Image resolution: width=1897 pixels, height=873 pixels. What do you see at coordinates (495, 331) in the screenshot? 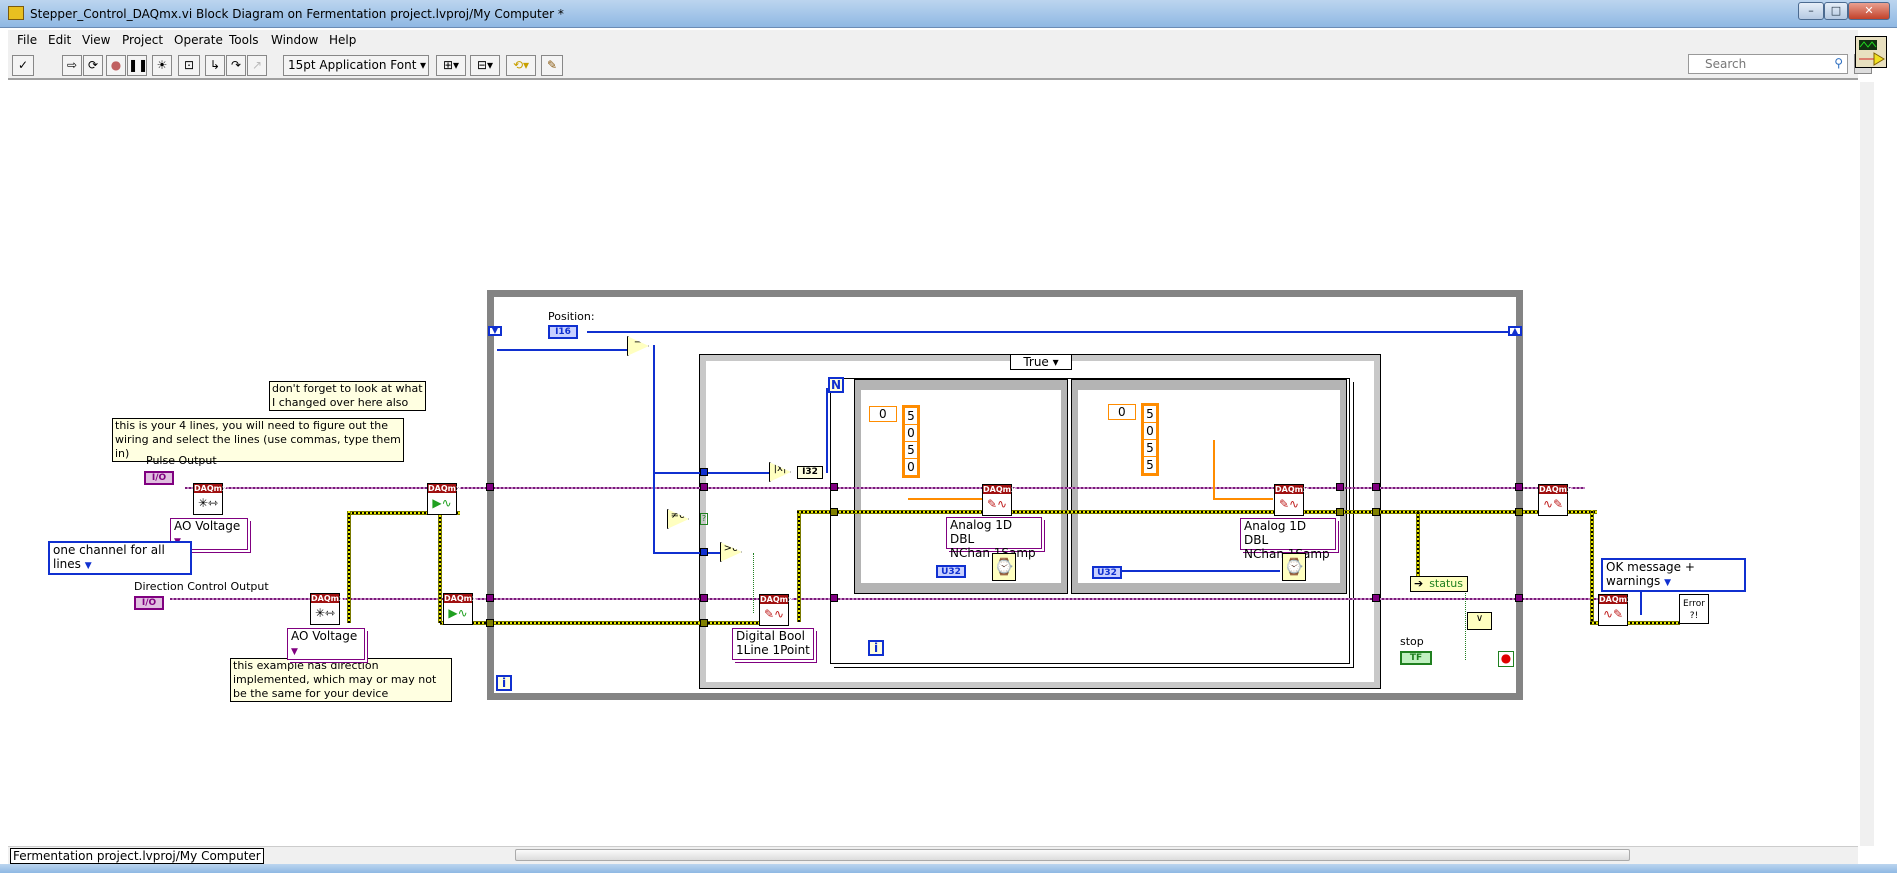
I see `shift-register-left: ▼` at bounding box center [495, 331].